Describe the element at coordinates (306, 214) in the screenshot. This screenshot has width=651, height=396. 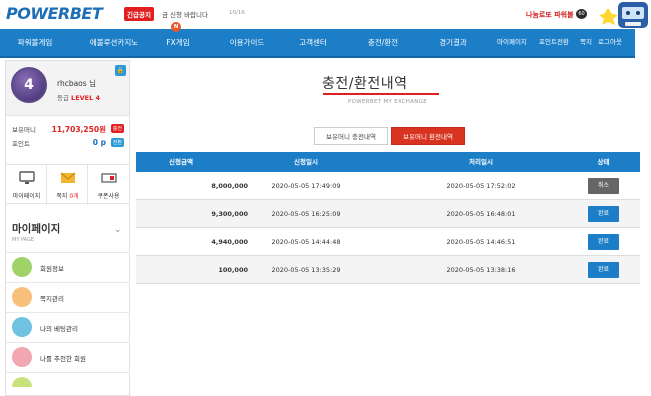
I see `row-requested: 2020-05-05 16:25:09` at that location.